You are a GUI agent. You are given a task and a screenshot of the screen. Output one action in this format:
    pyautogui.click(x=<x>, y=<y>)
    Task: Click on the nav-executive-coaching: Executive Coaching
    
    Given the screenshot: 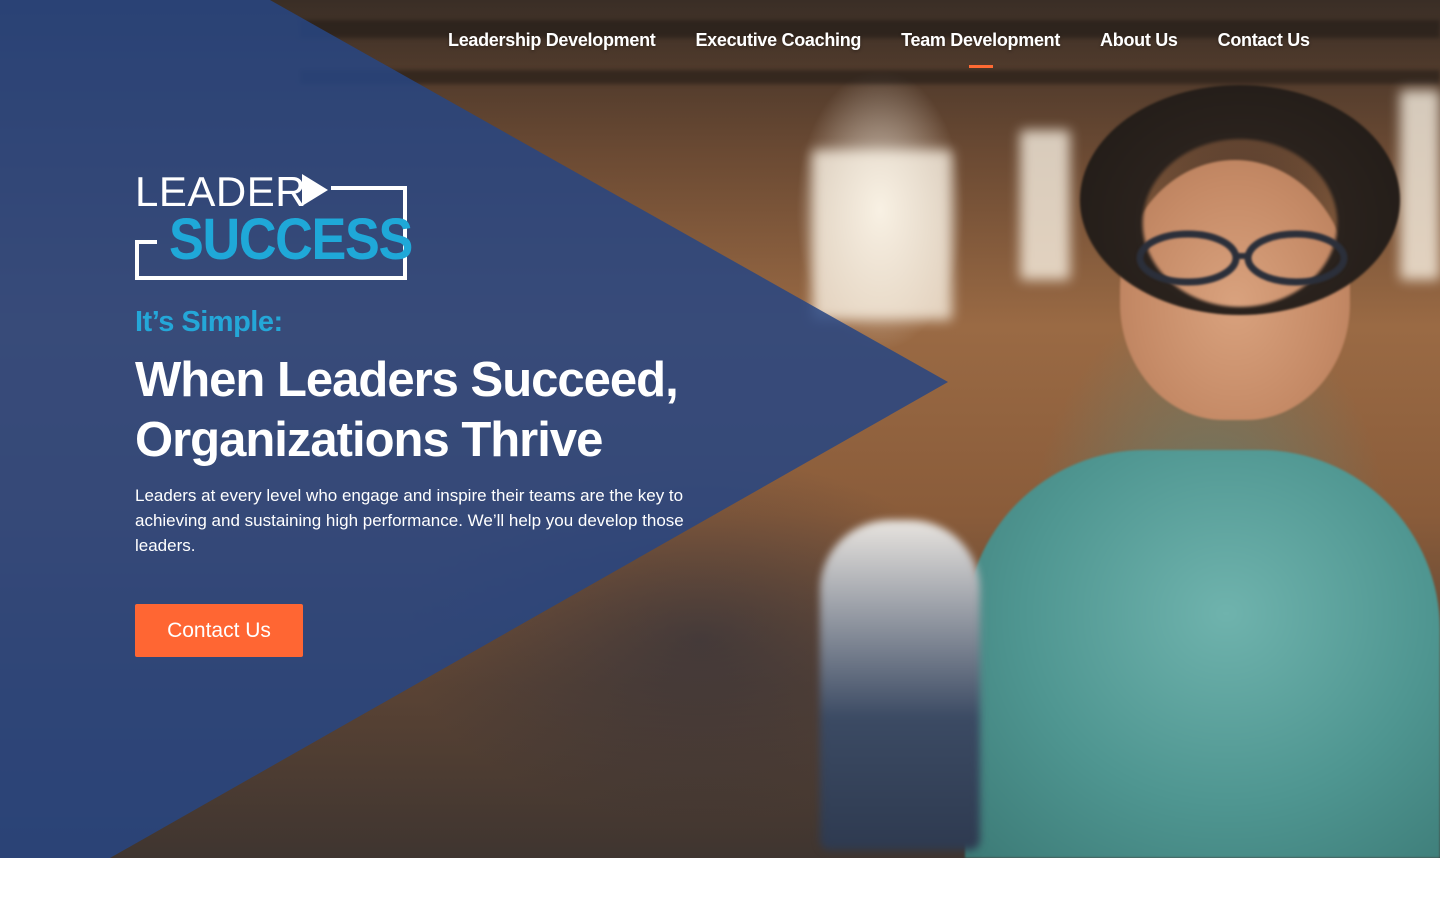 What is the action you would take?
    pyautogui.click(x=778, y=40)
    